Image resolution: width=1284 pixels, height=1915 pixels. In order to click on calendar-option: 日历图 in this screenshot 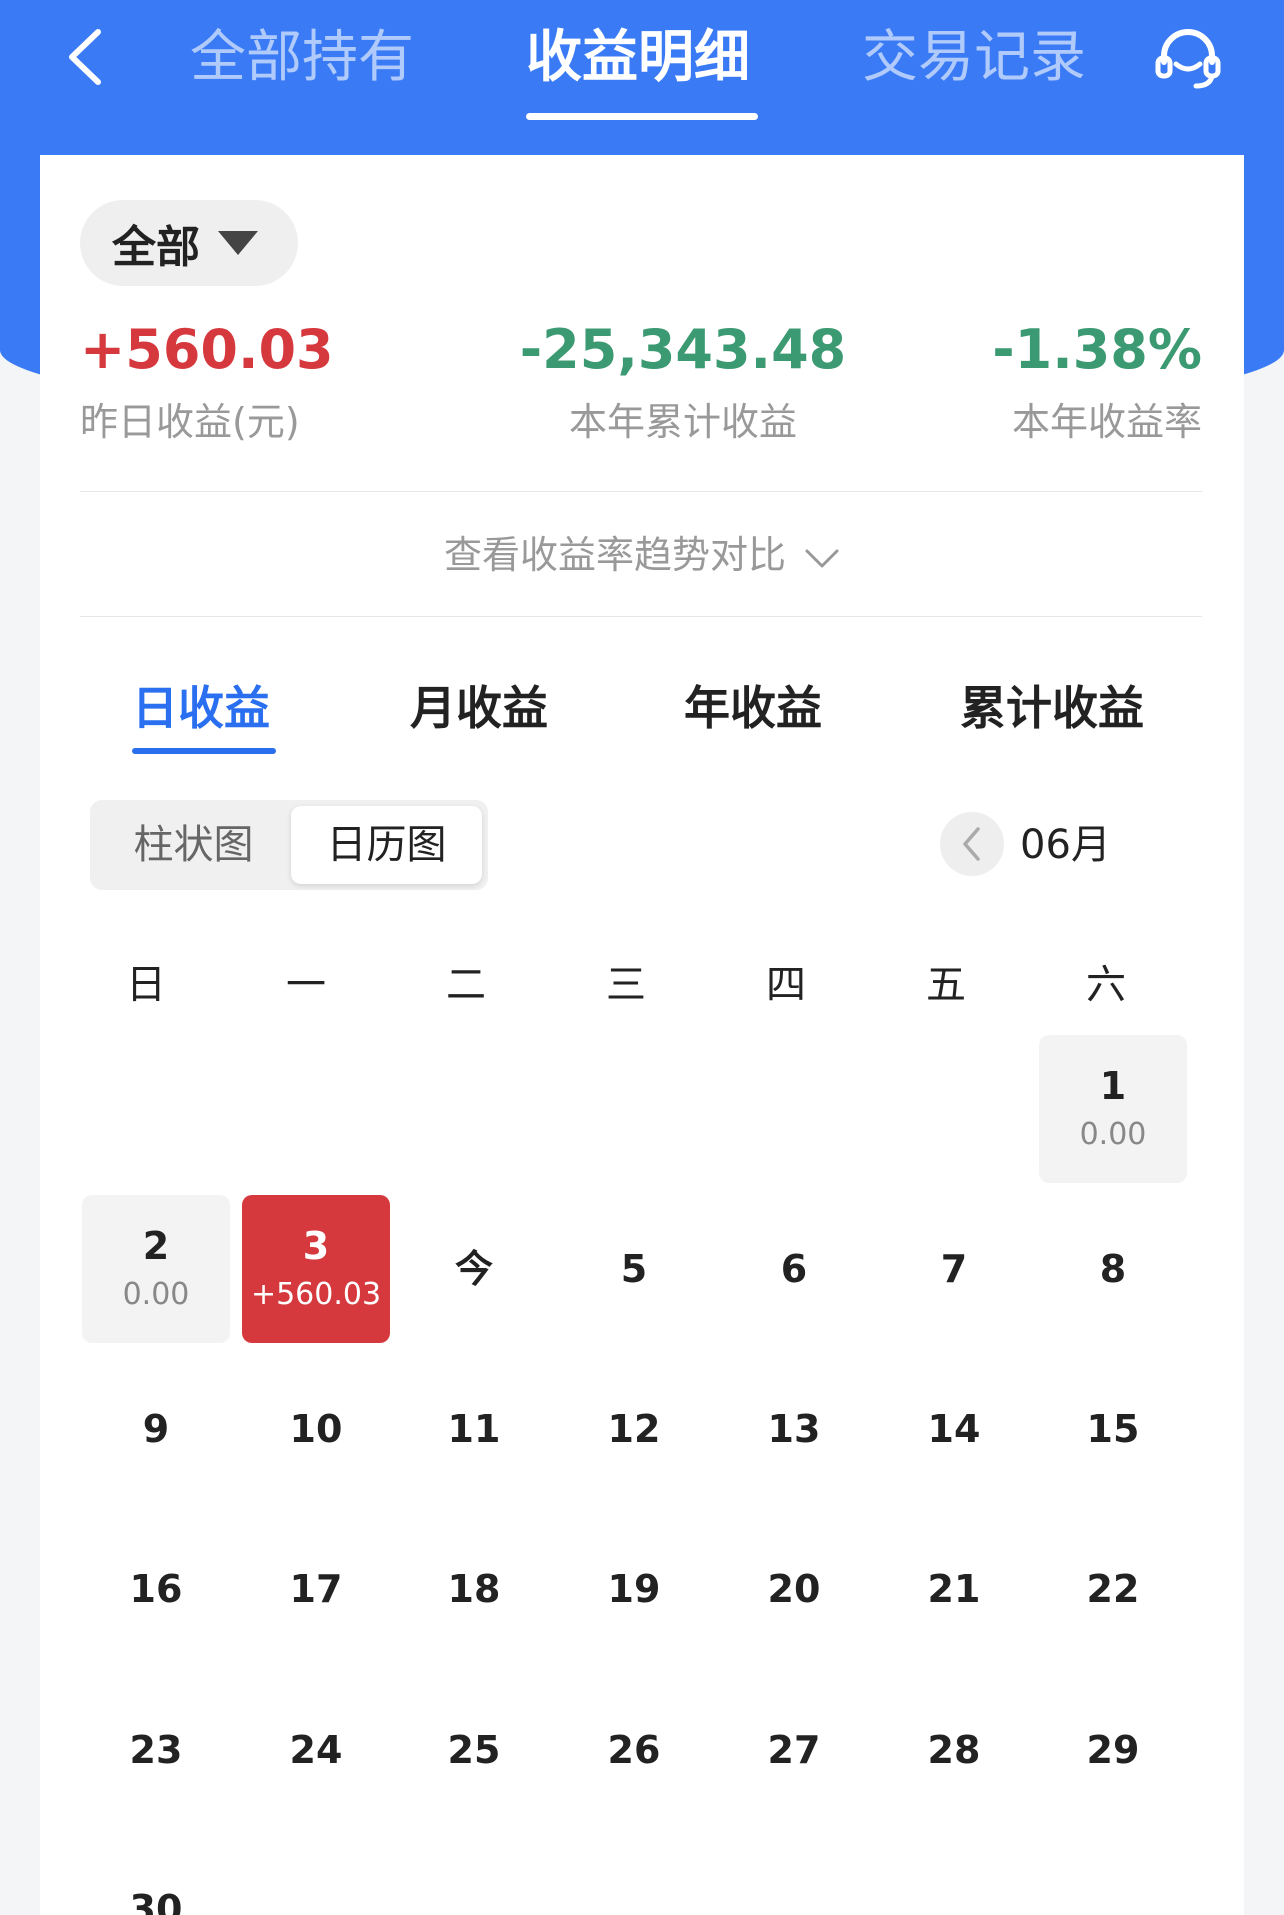, I will do `click(386, 845)`.